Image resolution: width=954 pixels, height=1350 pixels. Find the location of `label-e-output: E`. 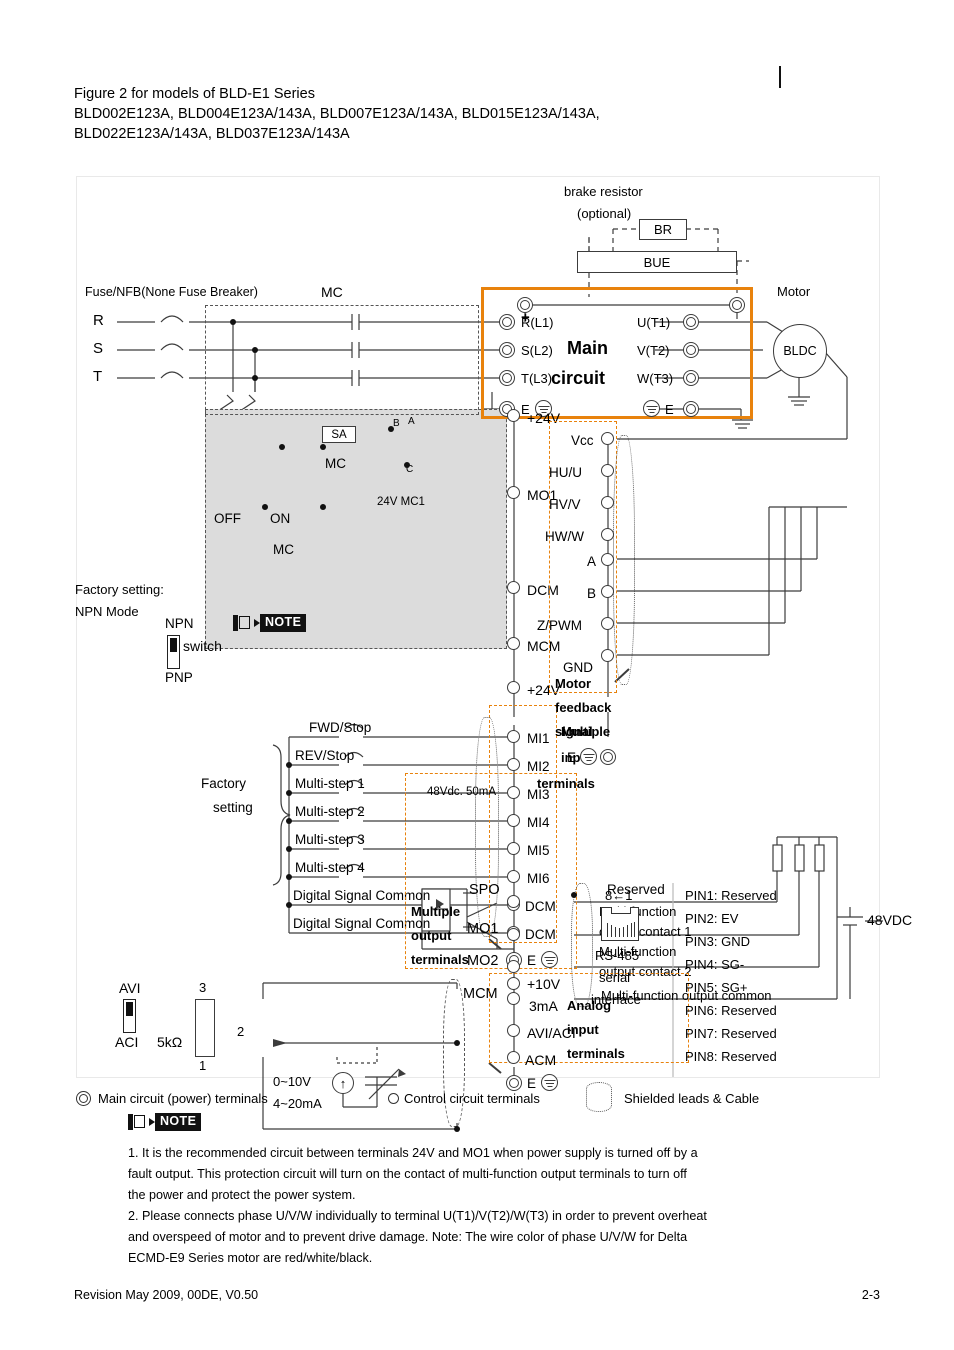

label-e-output: E is located at coordinates (669, 409).